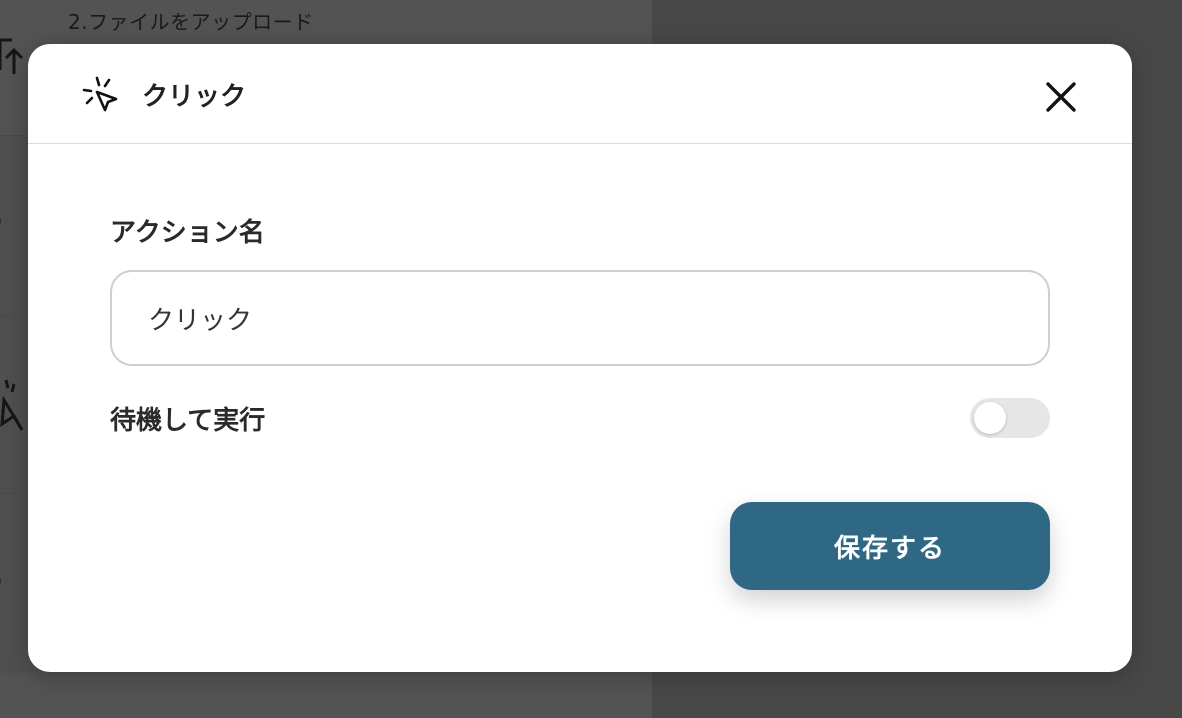  I want to click on wait-and-run-toggle, so click(1010, 418).